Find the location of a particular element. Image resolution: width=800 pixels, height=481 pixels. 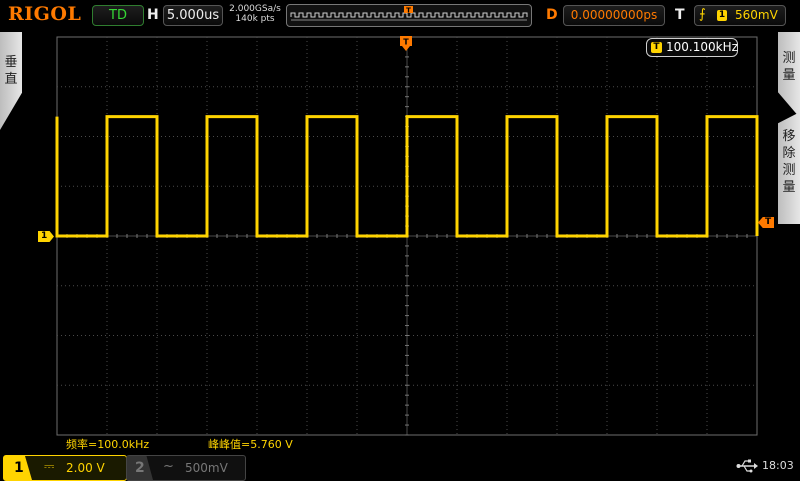

dc-coupling-icon: ⎓ is located at coordinates (49, 466).